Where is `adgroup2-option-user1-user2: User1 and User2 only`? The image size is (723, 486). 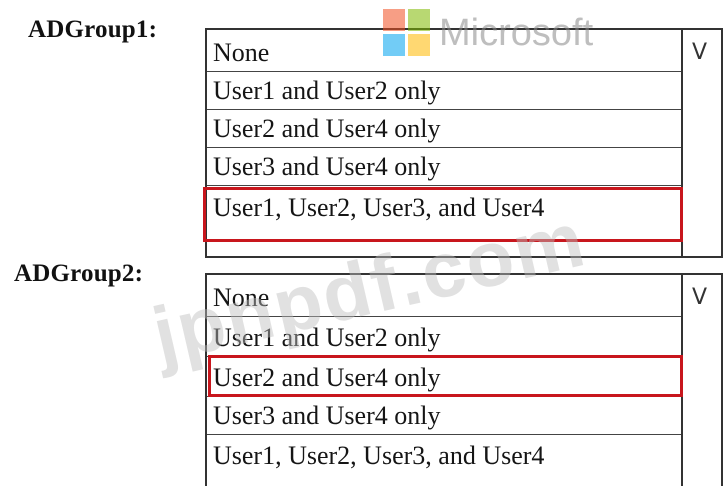 adgroup2-option-user1-user2: User1 and User2 only is located at coordinates (444, 338).